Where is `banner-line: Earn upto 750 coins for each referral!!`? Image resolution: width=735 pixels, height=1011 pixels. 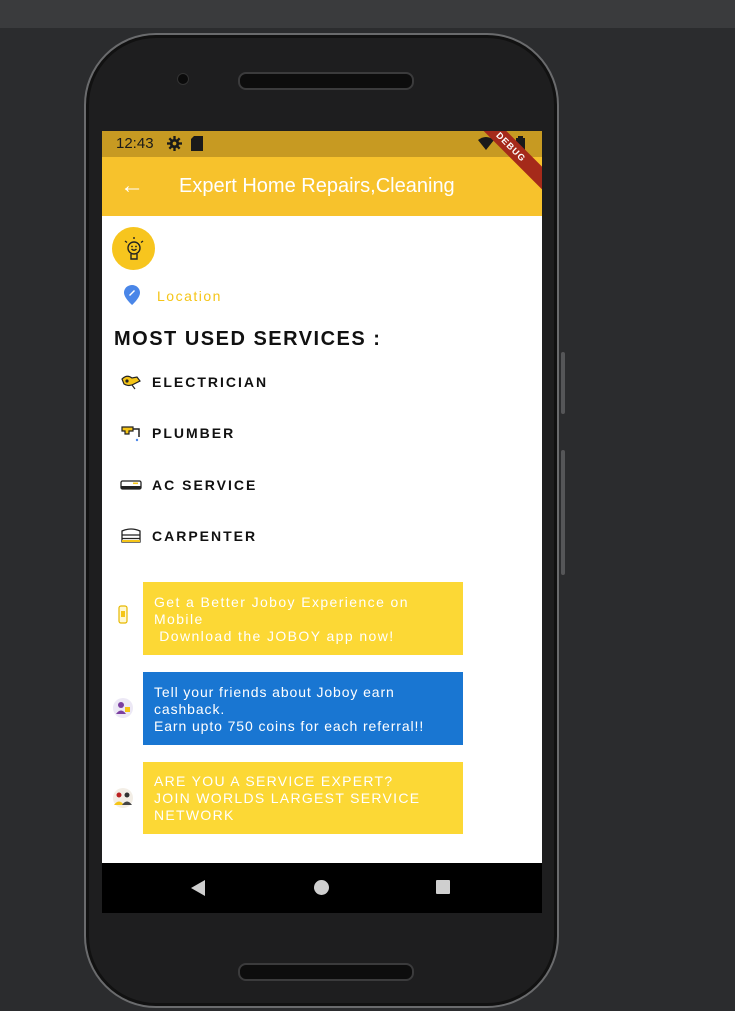 banner-line: Earn upto 750 coins for each referral!! is located at coordinates (289, 726).